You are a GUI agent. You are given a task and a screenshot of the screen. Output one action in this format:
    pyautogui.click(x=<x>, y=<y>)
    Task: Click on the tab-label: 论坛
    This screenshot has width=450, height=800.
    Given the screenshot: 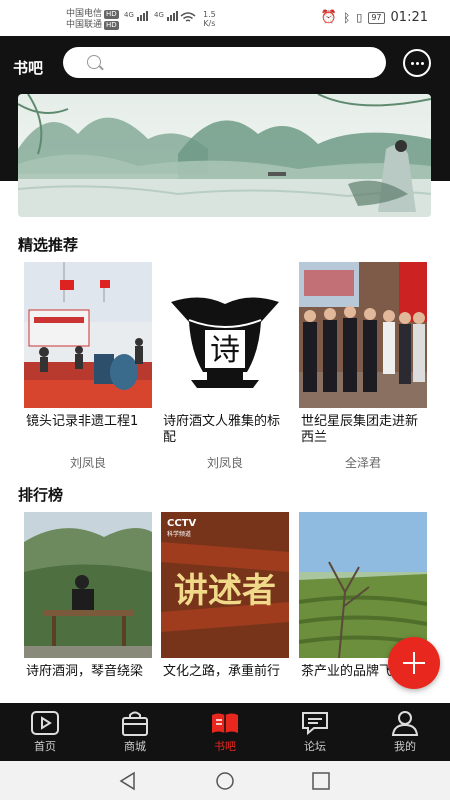 What is the action you would take?
    pyautogui.click(x=315, y=746)
    